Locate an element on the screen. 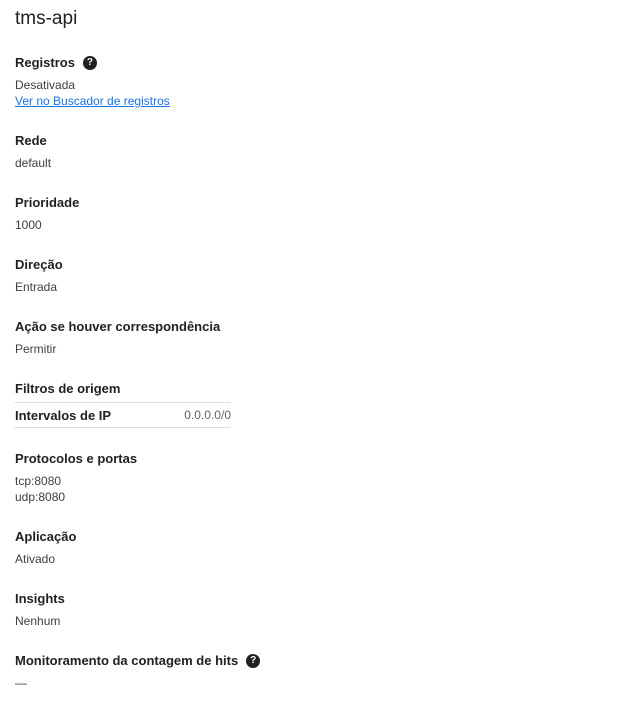 This screenshot has width=617, height=711. protocol-tcp: tcp:8080 is located at coordinates (38, 481).